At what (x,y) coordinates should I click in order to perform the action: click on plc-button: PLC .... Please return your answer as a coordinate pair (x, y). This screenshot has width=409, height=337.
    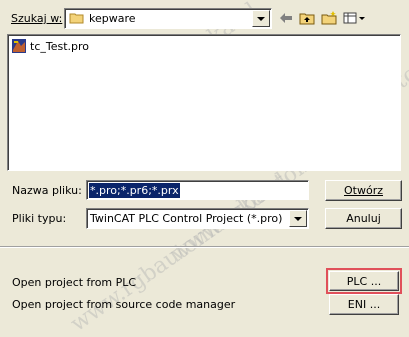
    Looking at the image, I should click on (364, 281).